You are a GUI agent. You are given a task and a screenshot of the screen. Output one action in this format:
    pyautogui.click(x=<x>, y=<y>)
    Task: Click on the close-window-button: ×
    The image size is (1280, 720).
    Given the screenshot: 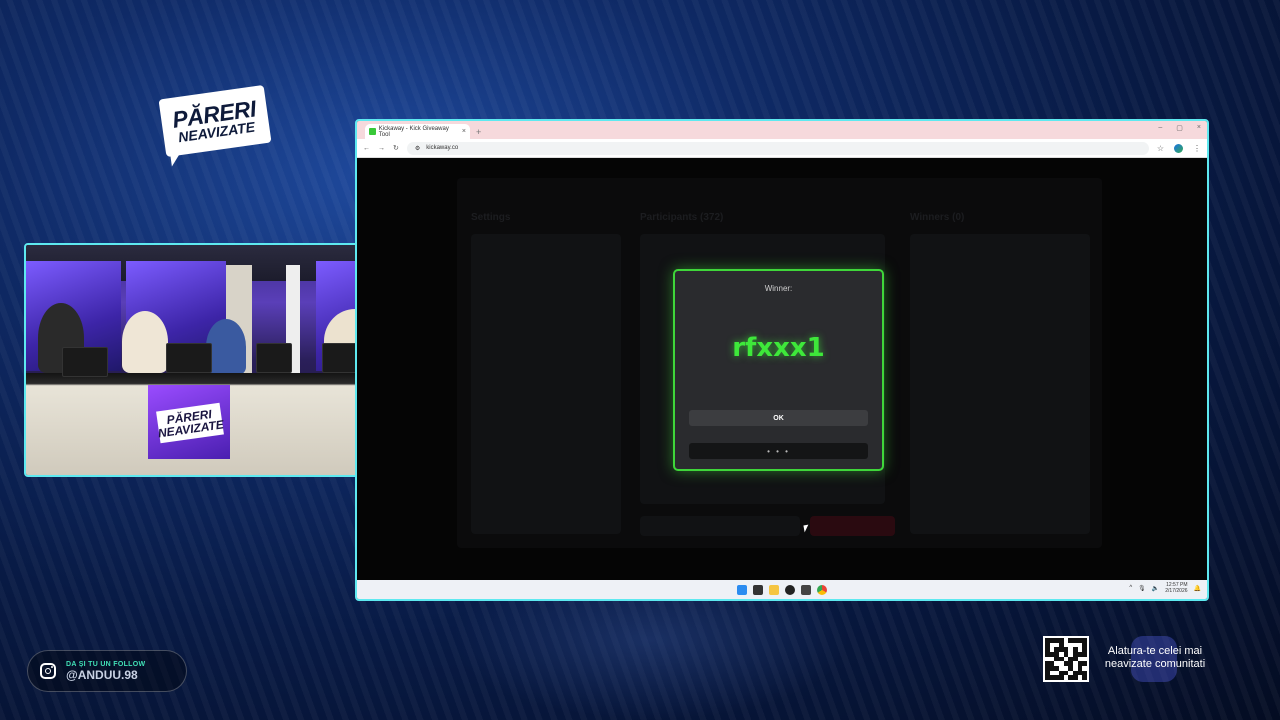 What is the action you would take?
    pyautogui.click(x=1199, y=128)
    